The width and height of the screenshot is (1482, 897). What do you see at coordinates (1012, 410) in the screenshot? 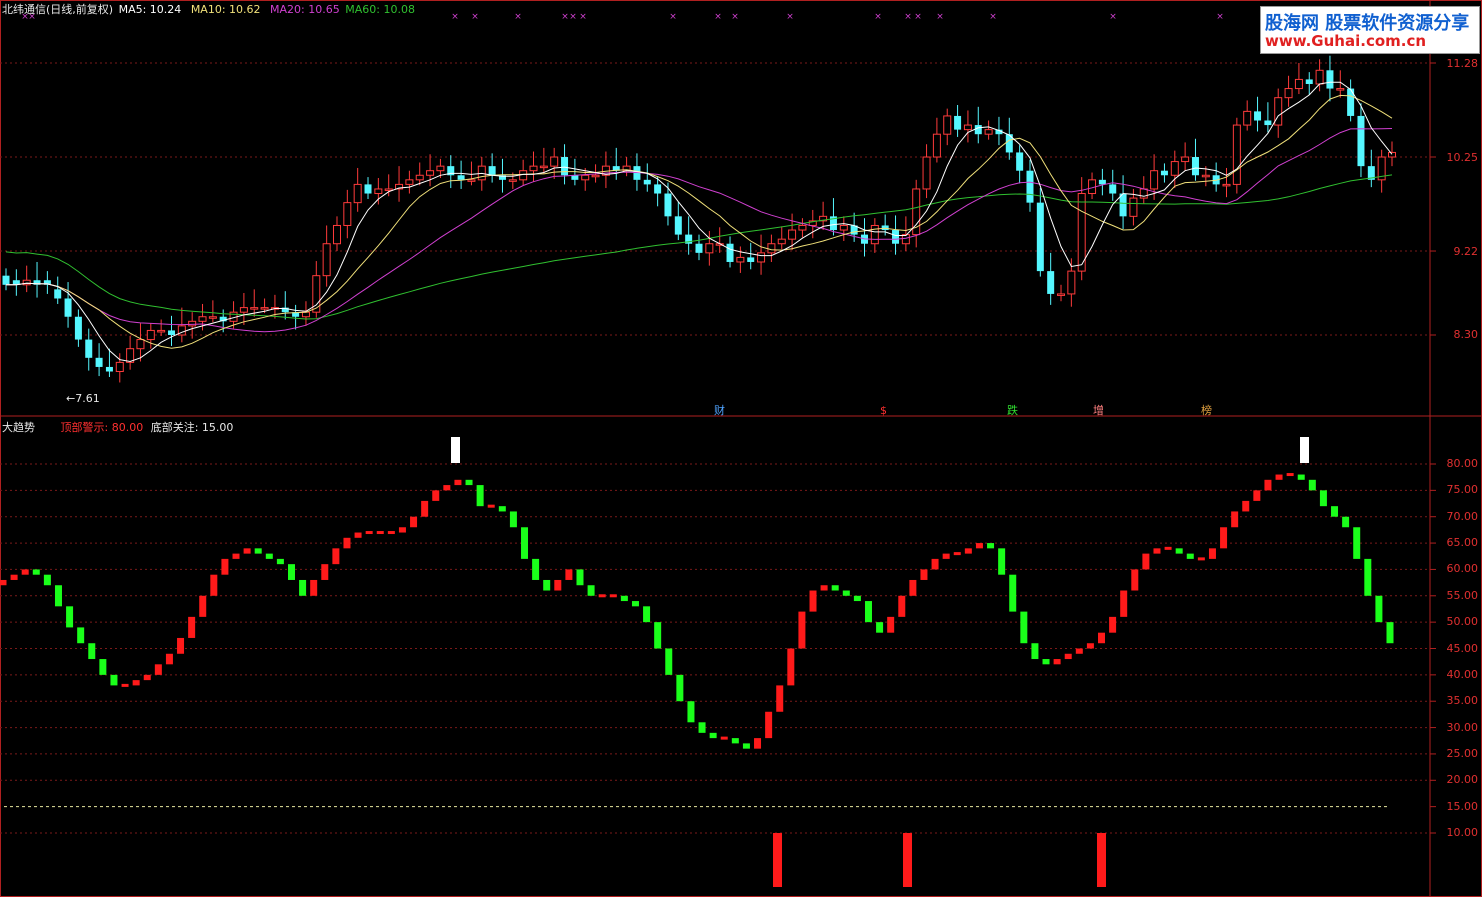
I see `event-marker-fall: 跌` at bounding box center [1012, 410].